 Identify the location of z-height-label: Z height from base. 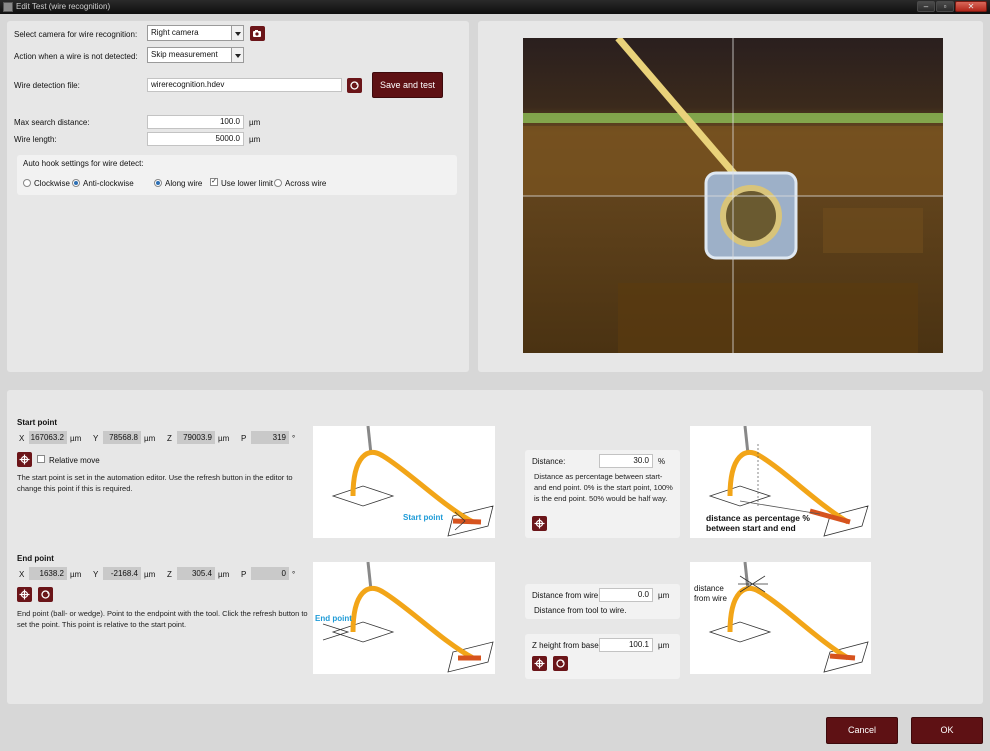
(565, 645).